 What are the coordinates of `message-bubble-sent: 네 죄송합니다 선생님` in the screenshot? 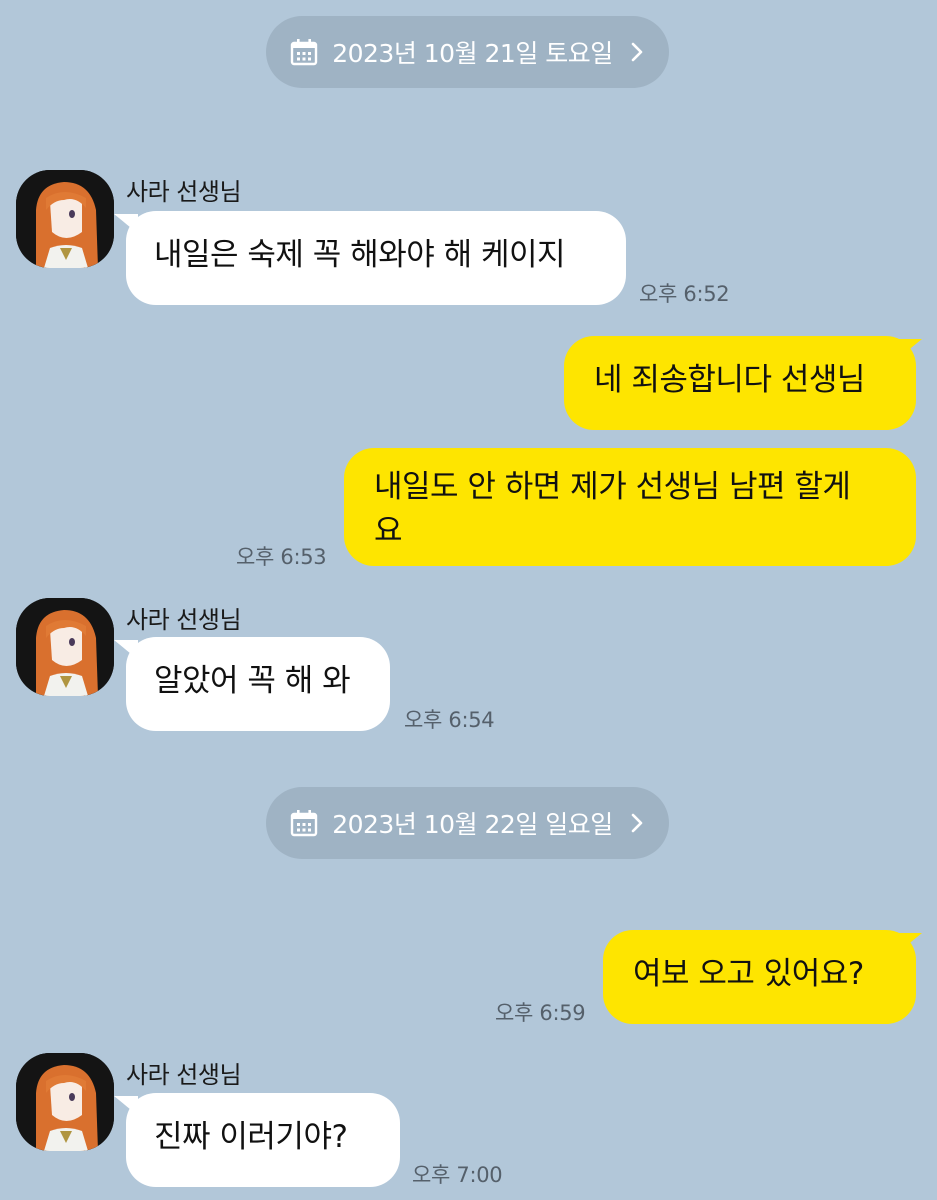 It's located at (740, 383).